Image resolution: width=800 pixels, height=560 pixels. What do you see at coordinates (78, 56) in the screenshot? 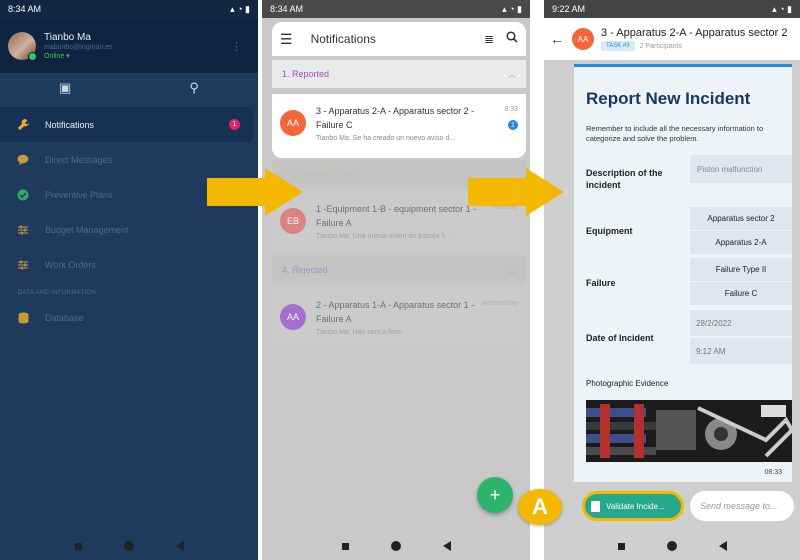
I see `user-status: Online ▾` at bounding box center [78, 56].